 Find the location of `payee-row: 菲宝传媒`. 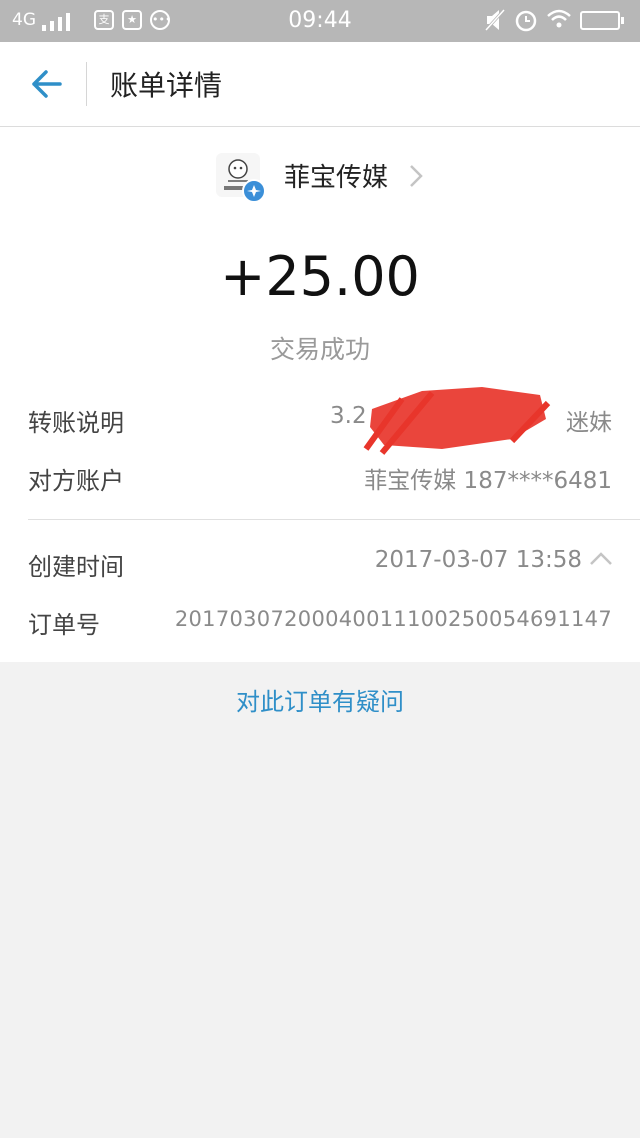

payee-row: 菲宝传媒 is located at coordinates (320, 179).